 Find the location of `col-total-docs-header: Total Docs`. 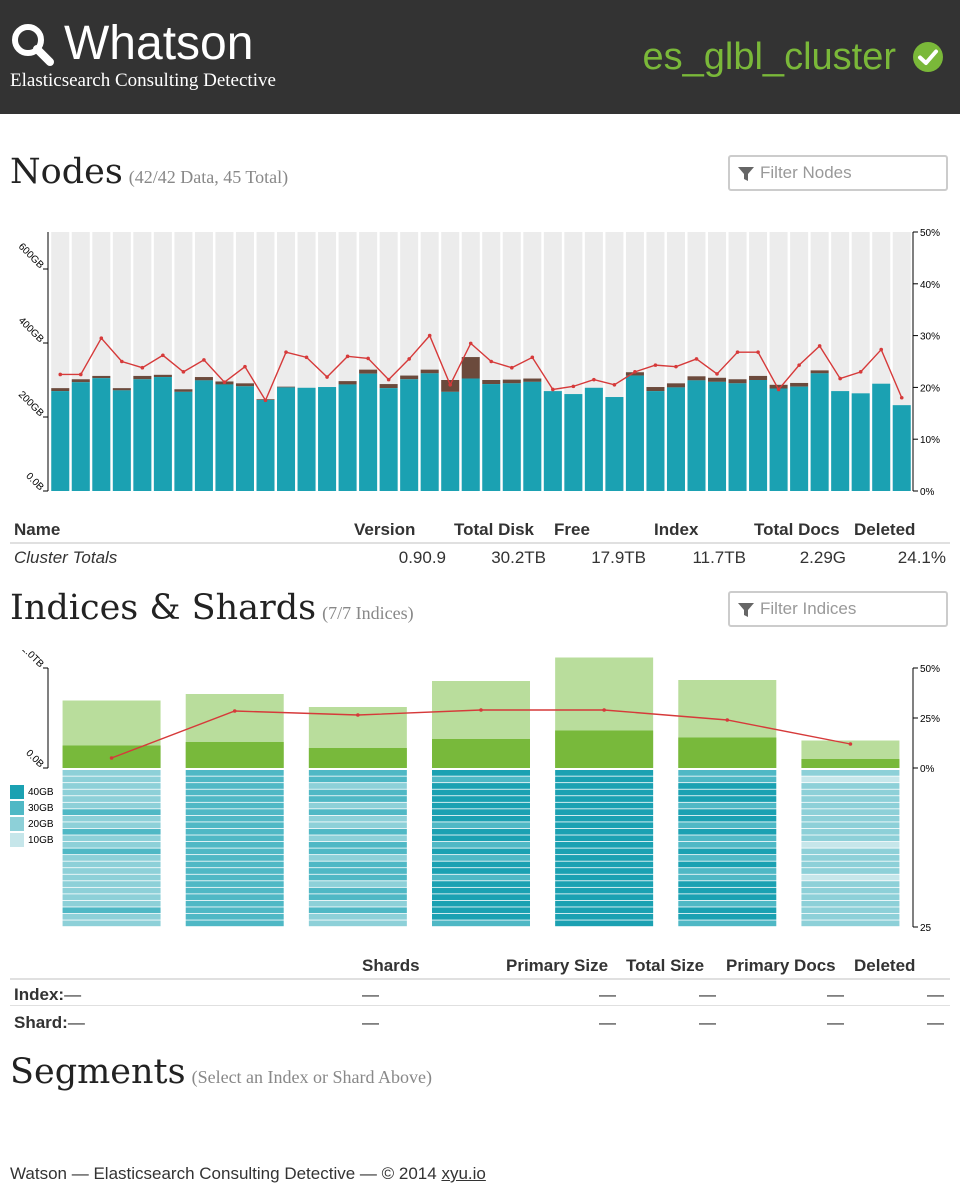

col-total-docs-header: Total Docs is located at coordinates (797, 530).